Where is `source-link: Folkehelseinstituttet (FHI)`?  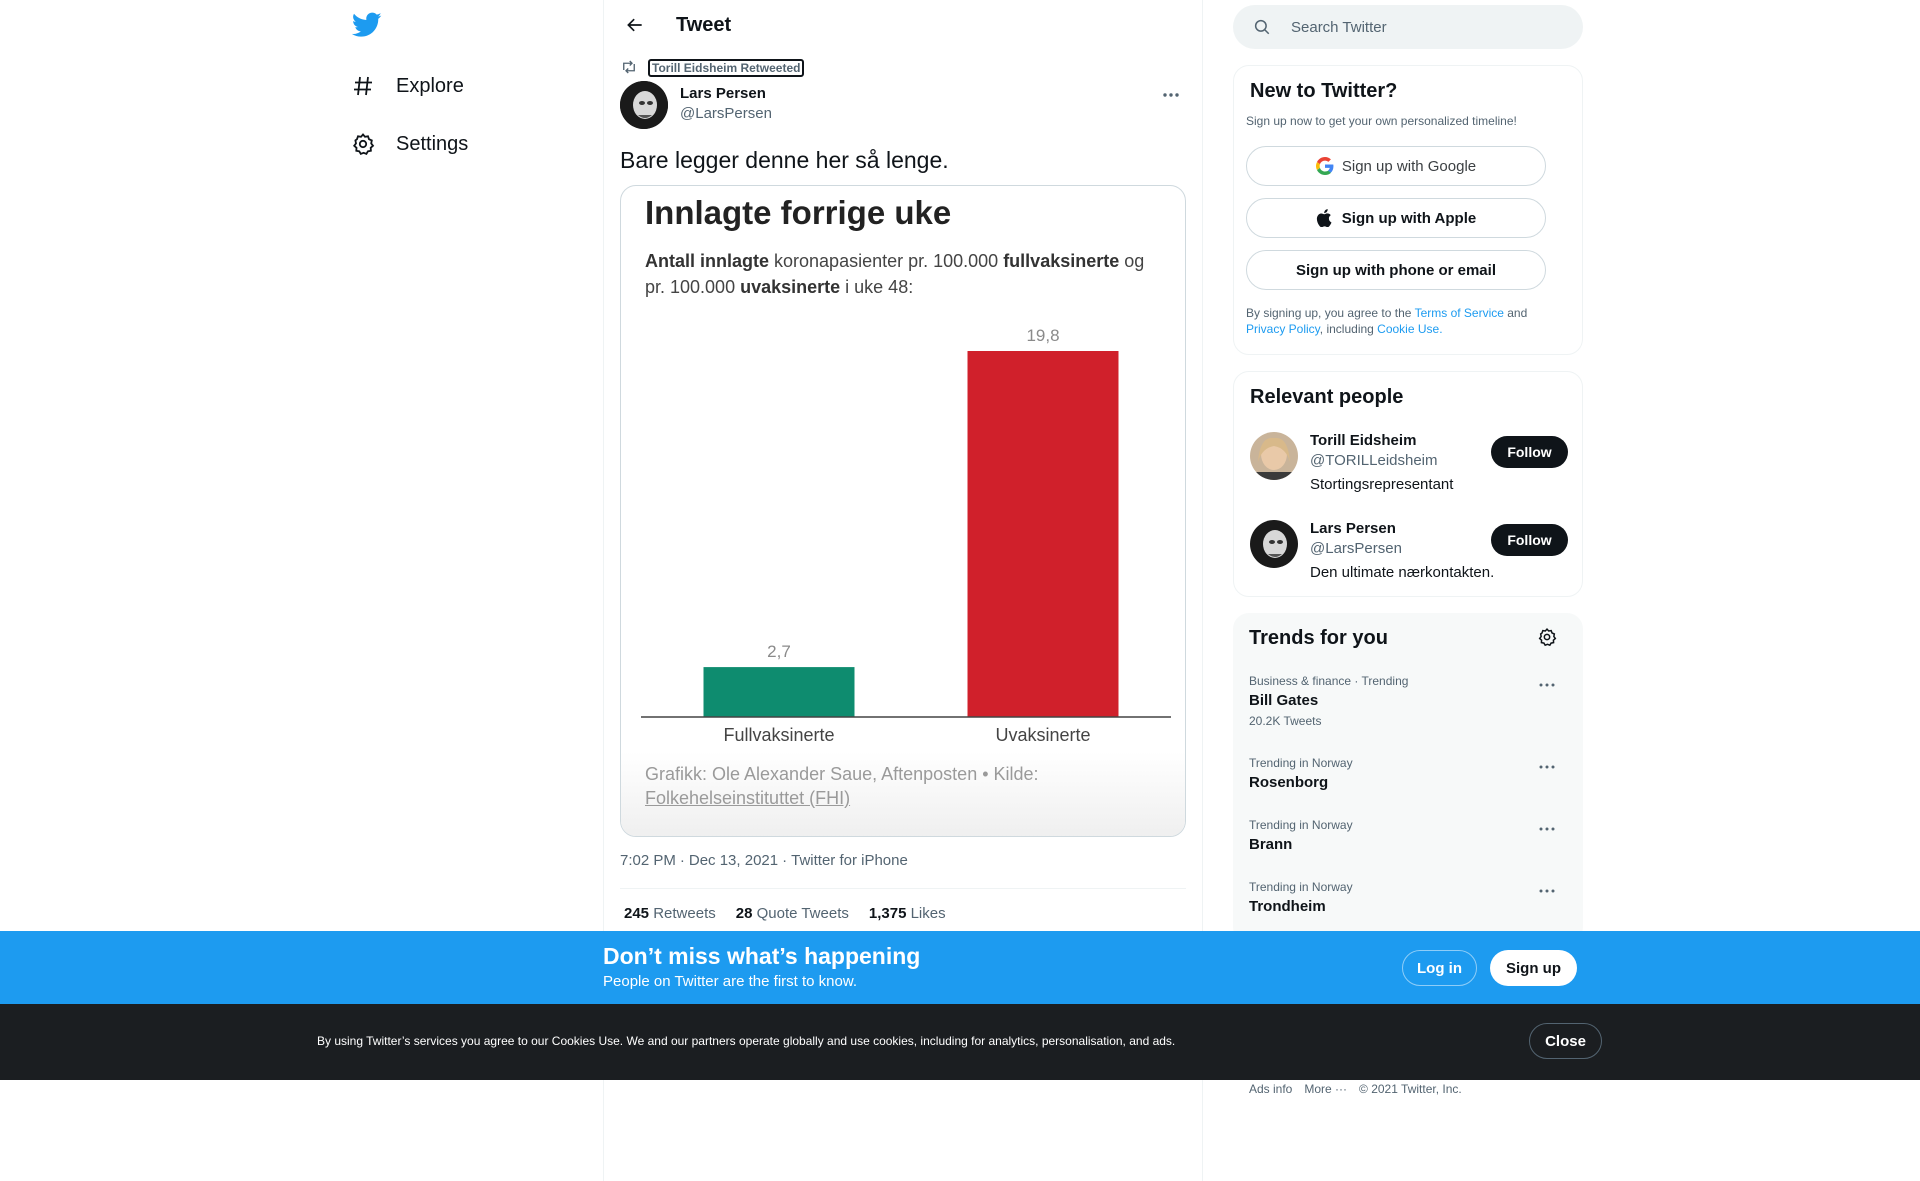
source-link: Folkehelseinstituttet (FHI) is located at coordinates (748, 798).